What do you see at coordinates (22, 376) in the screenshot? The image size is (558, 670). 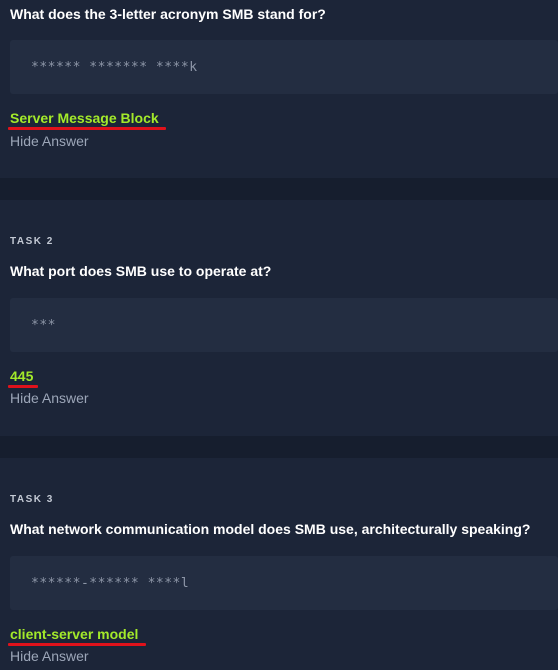 I see `revealed-answer: 445` at bounding box center [22, 376].